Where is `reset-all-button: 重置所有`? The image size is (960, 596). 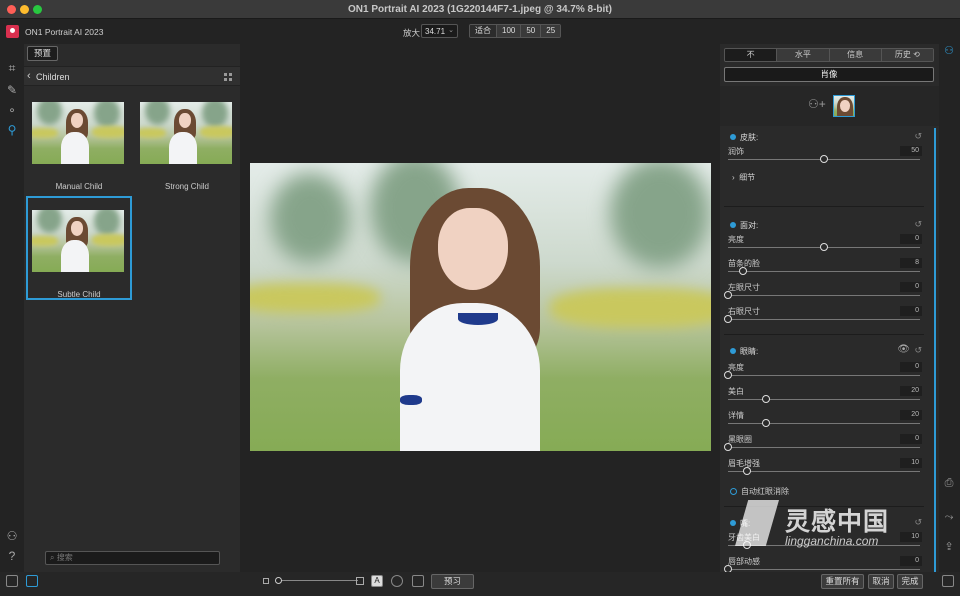
reset-all-button: 重置所有 is located at coordinates (842, 581).